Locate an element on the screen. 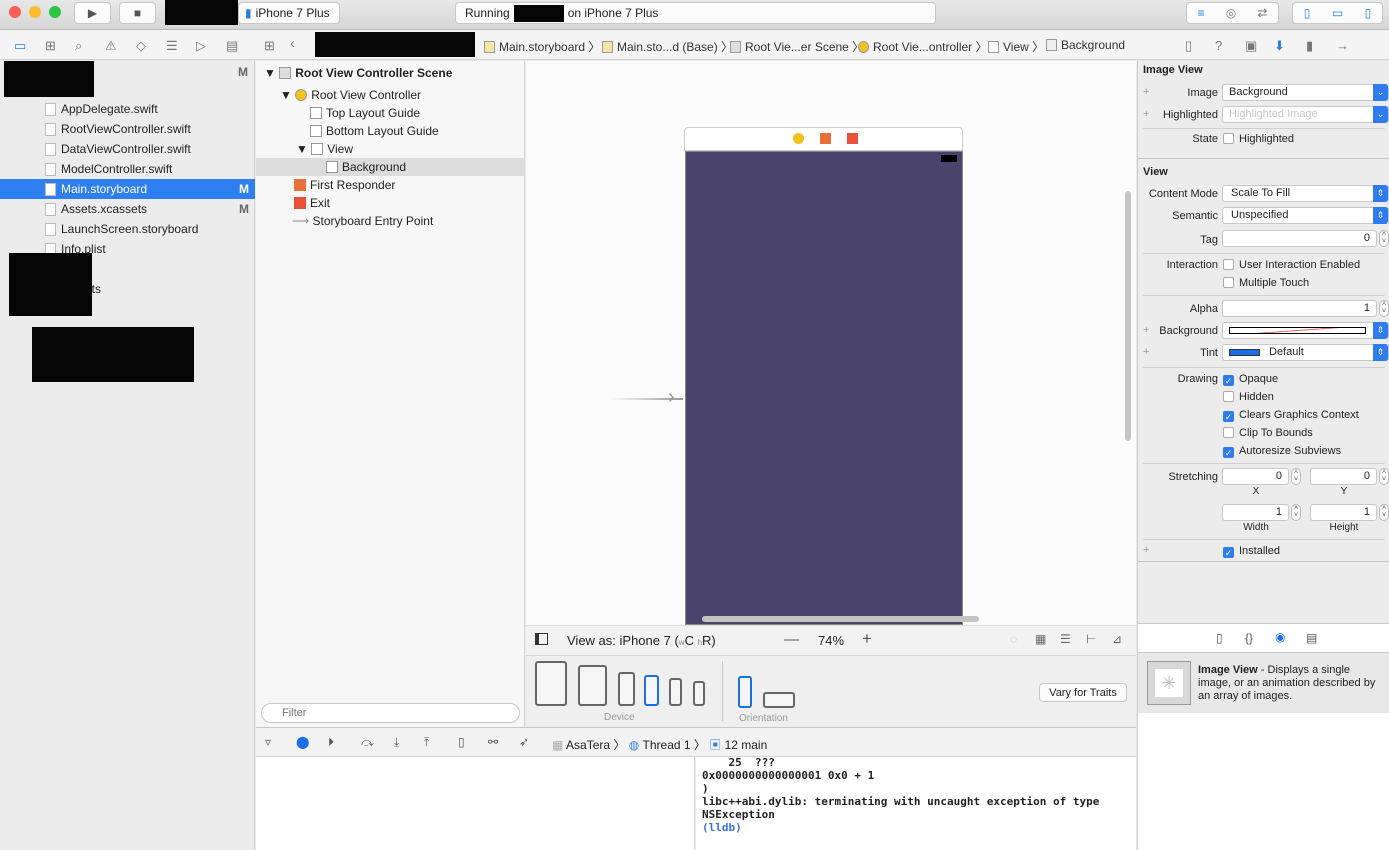 Image resolution: width=1389 pixels, height=850 pixels. file-item: DataViewController.swift is located at coordinates (127, 149).